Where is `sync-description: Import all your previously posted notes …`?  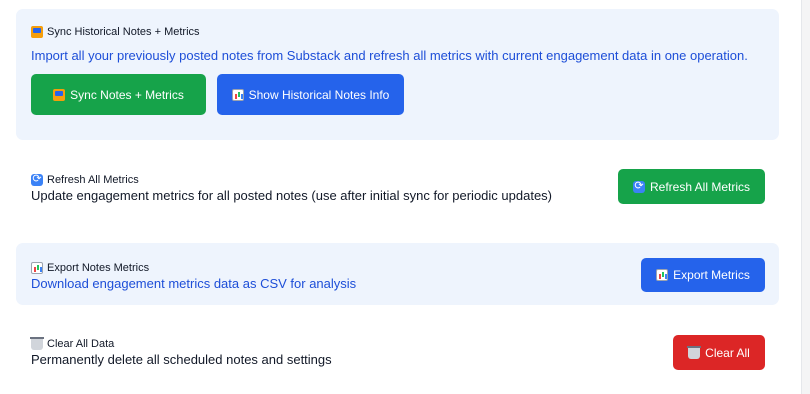 sync-description: Import all your previously posted notes … is located at coordinates (389, 55).